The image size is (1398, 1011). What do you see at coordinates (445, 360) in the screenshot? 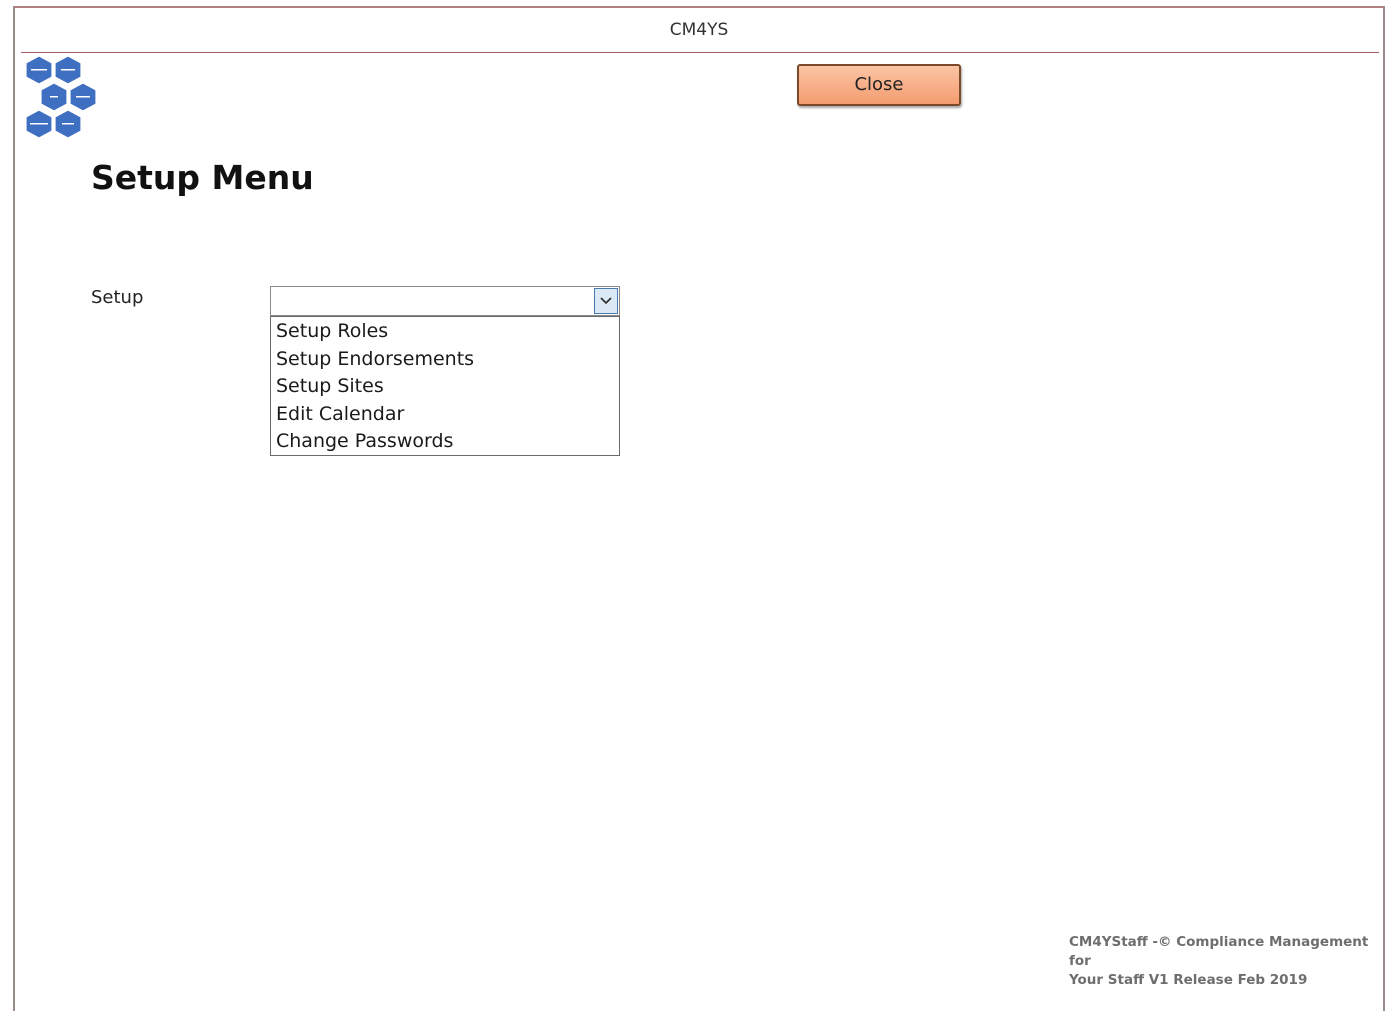
I see `option-setup-endorsements: Setup Endorsements` at bounding box center [445, 360].